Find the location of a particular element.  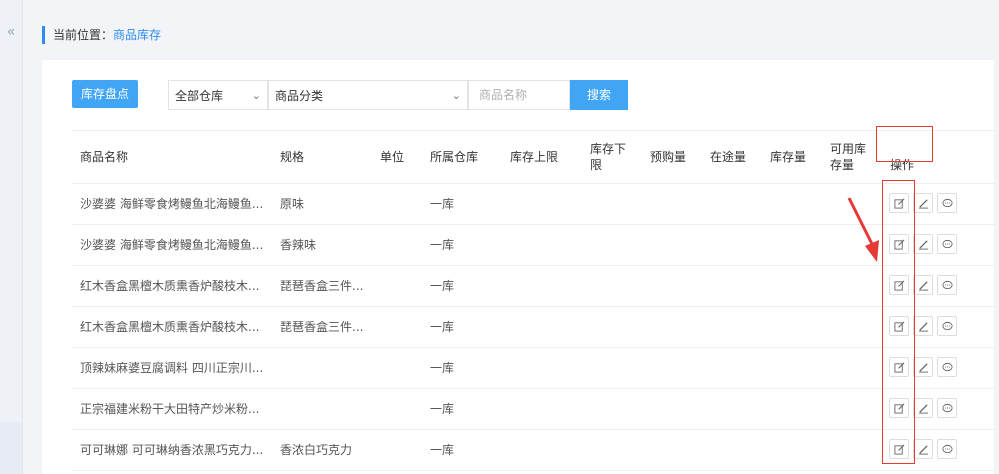

sidebar-bottom-panel is located at coordinates (11, 448).